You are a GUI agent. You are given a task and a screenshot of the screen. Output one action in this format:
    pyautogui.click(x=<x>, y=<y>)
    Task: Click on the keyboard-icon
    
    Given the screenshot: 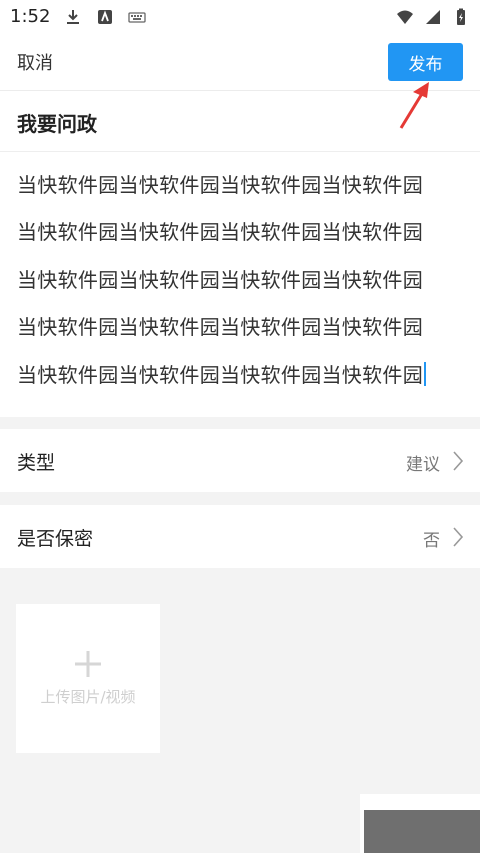 What is the action you would take?
    pyautogui.click(x=137, y=17)
    